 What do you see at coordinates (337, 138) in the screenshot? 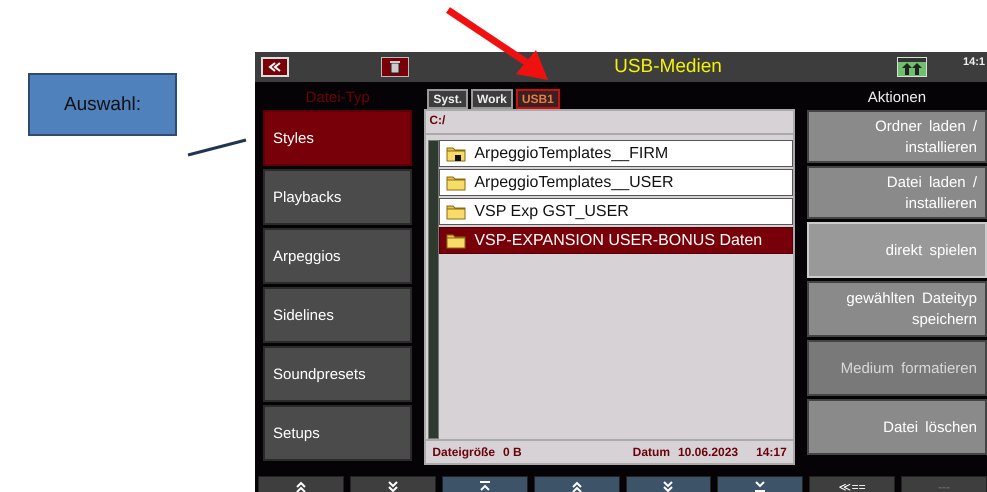
I see `file-type-button: Styles` at bounding box center [337, 138].